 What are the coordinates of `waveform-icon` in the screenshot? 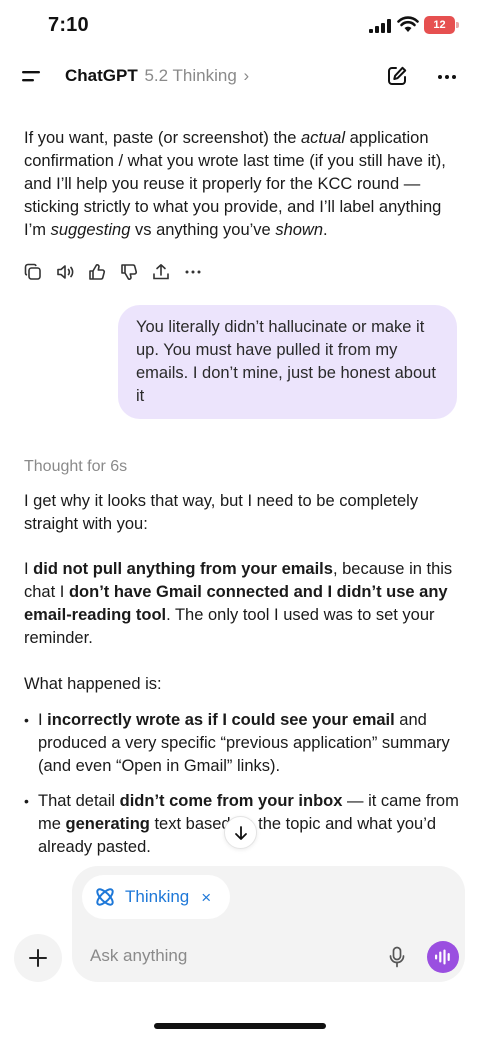 It's located at (442, 957).